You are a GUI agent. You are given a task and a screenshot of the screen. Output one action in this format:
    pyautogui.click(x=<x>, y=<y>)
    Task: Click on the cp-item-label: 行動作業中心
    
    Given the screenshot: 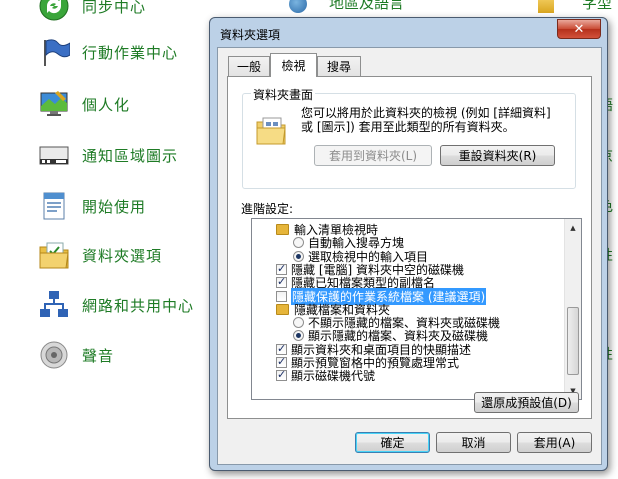 What is the action you would take?
    pyautogui.click(x=130, y=52)
    